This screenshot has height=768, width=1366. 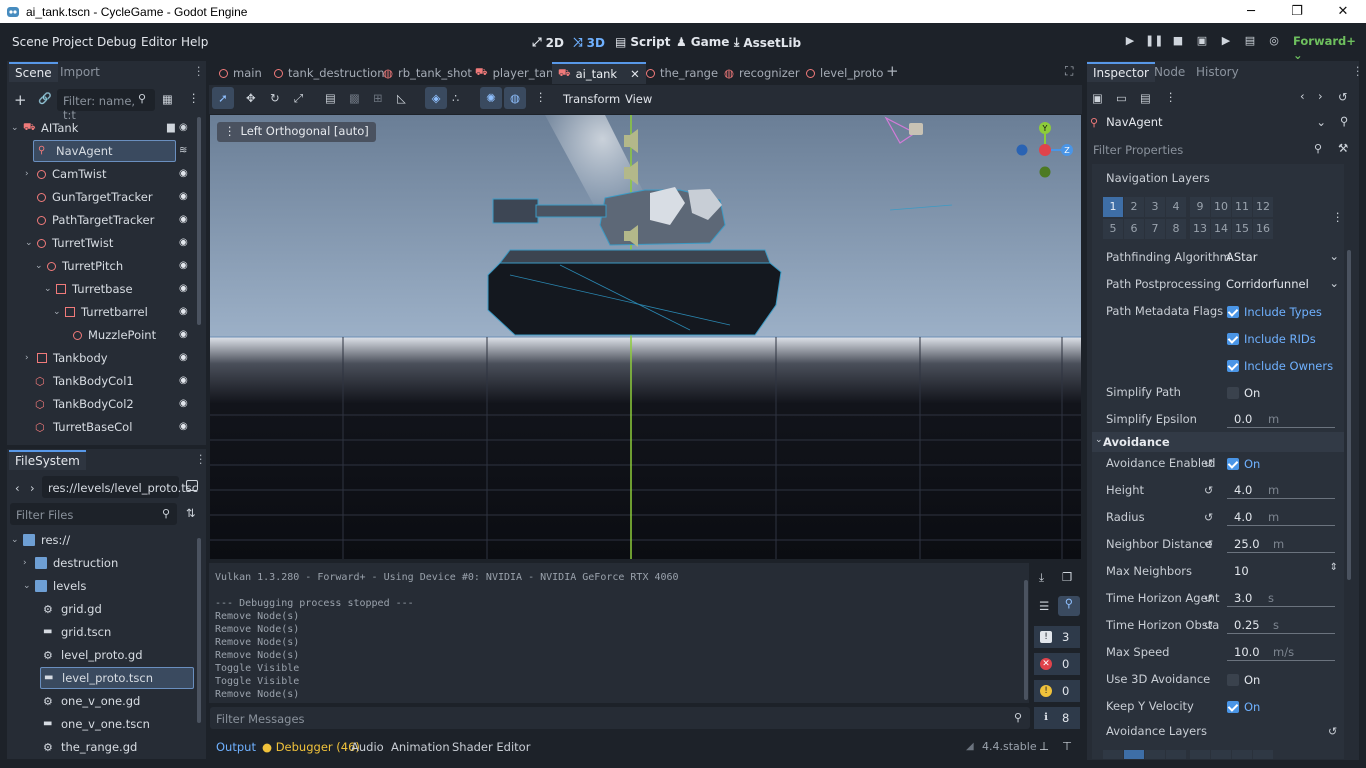 What do you see at coordinates (1113, 207) in the screenshot?
I see `layer-cell: 1` at bounding box center [1113, 207].